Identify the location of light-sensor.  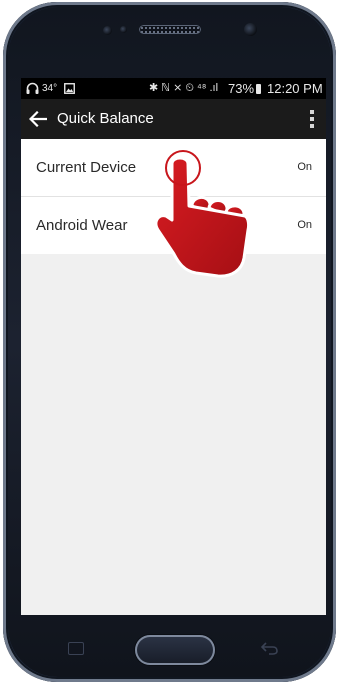
(123, 29).